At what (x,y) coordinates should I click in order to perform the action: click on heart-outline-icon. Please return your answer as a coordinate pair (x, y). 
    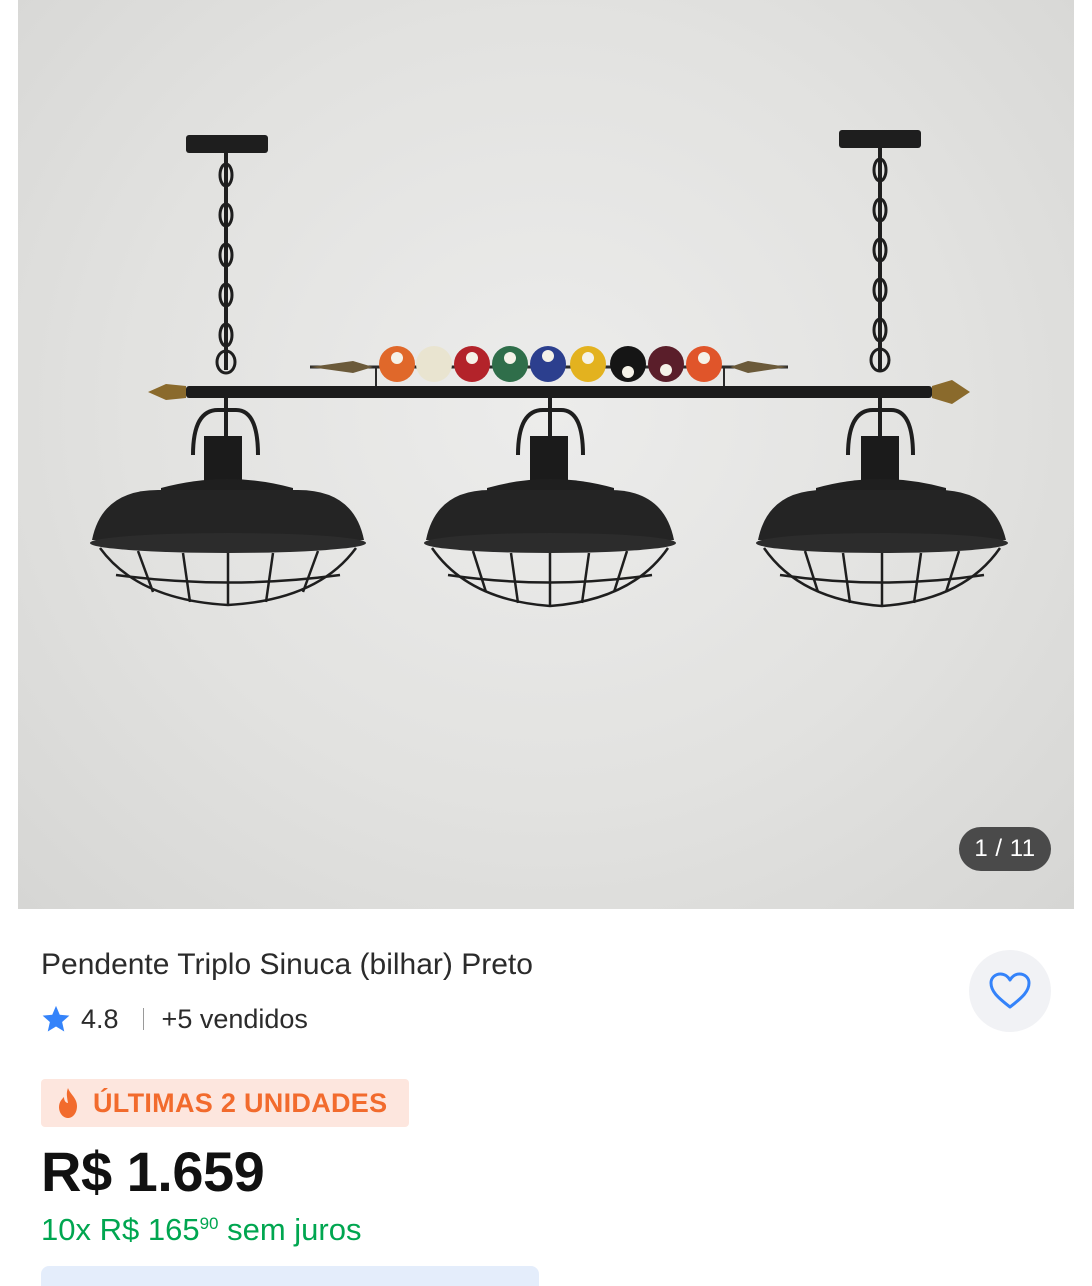
    Looking at the image, I should click on (1010, 990).